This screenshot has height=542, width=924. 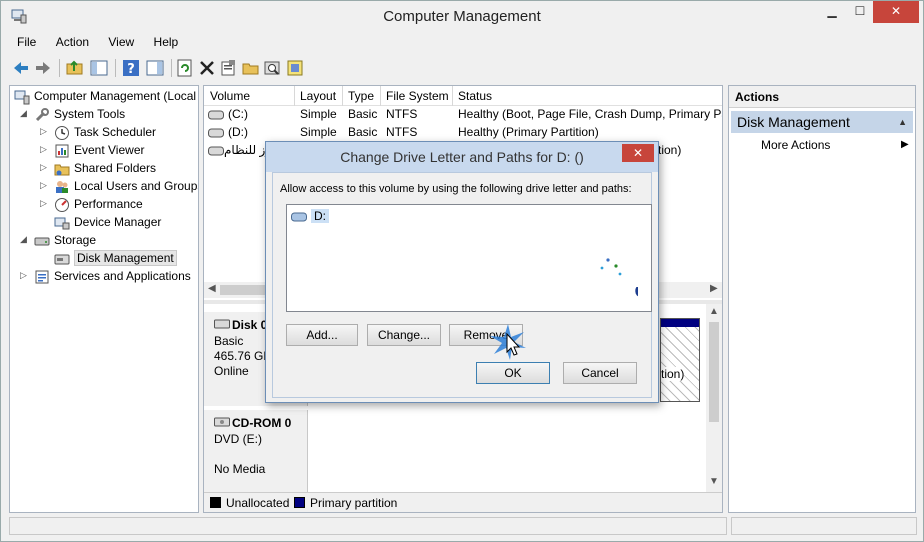 I want to click on clock-icon, so click(x=62, y=133).